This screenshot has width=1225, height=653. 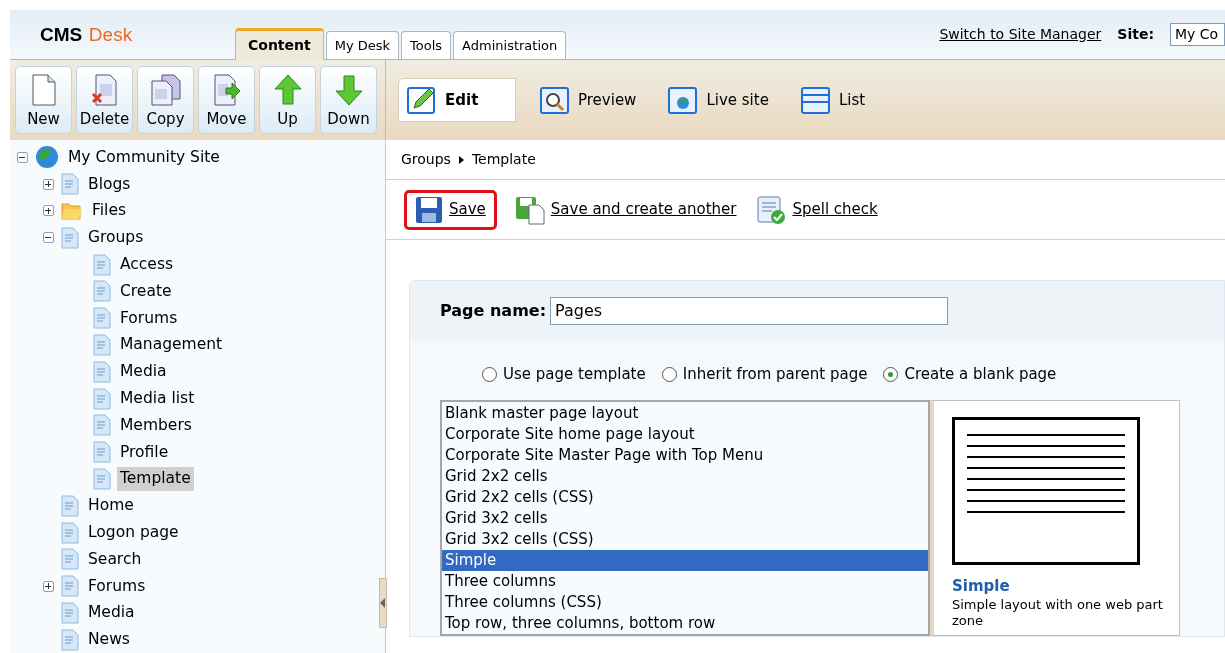 What do you see at coordinates (685, 413) in the screenshot?
I see `layout-option: Blank master page layout` at bounding box center [685, 413].